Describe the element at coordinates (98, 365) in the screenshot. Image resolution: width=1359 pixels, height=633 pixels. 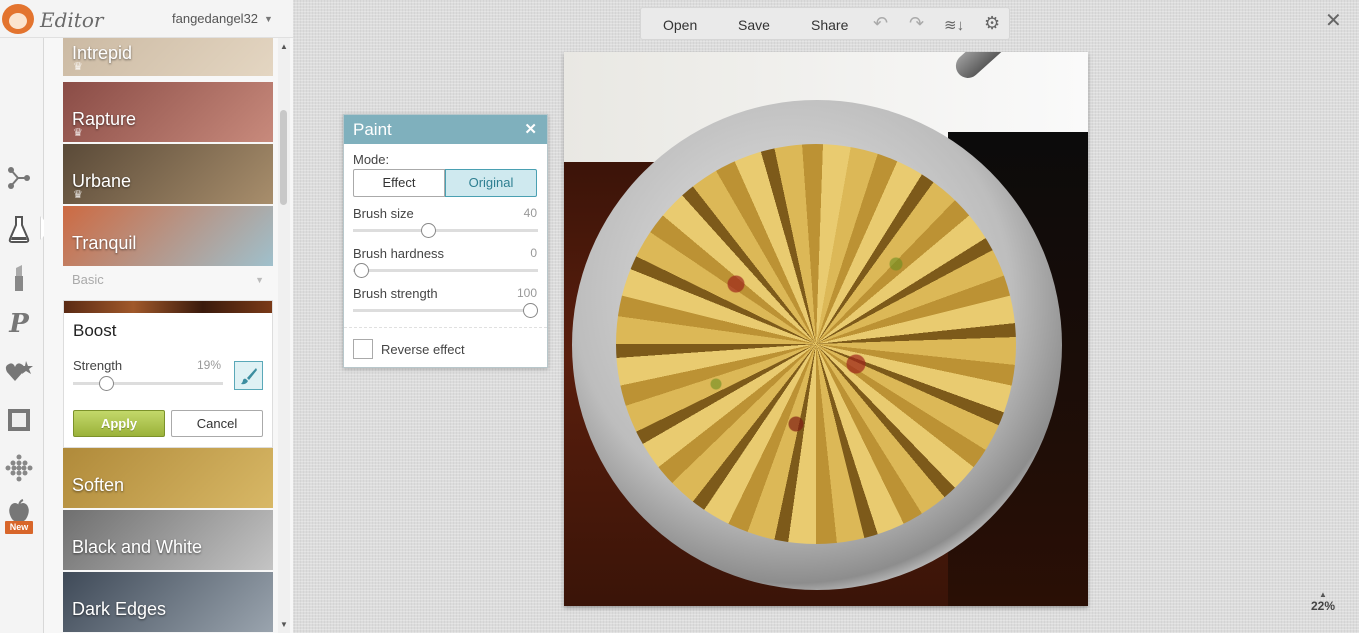
I see `strength-label: Strength` at that location.